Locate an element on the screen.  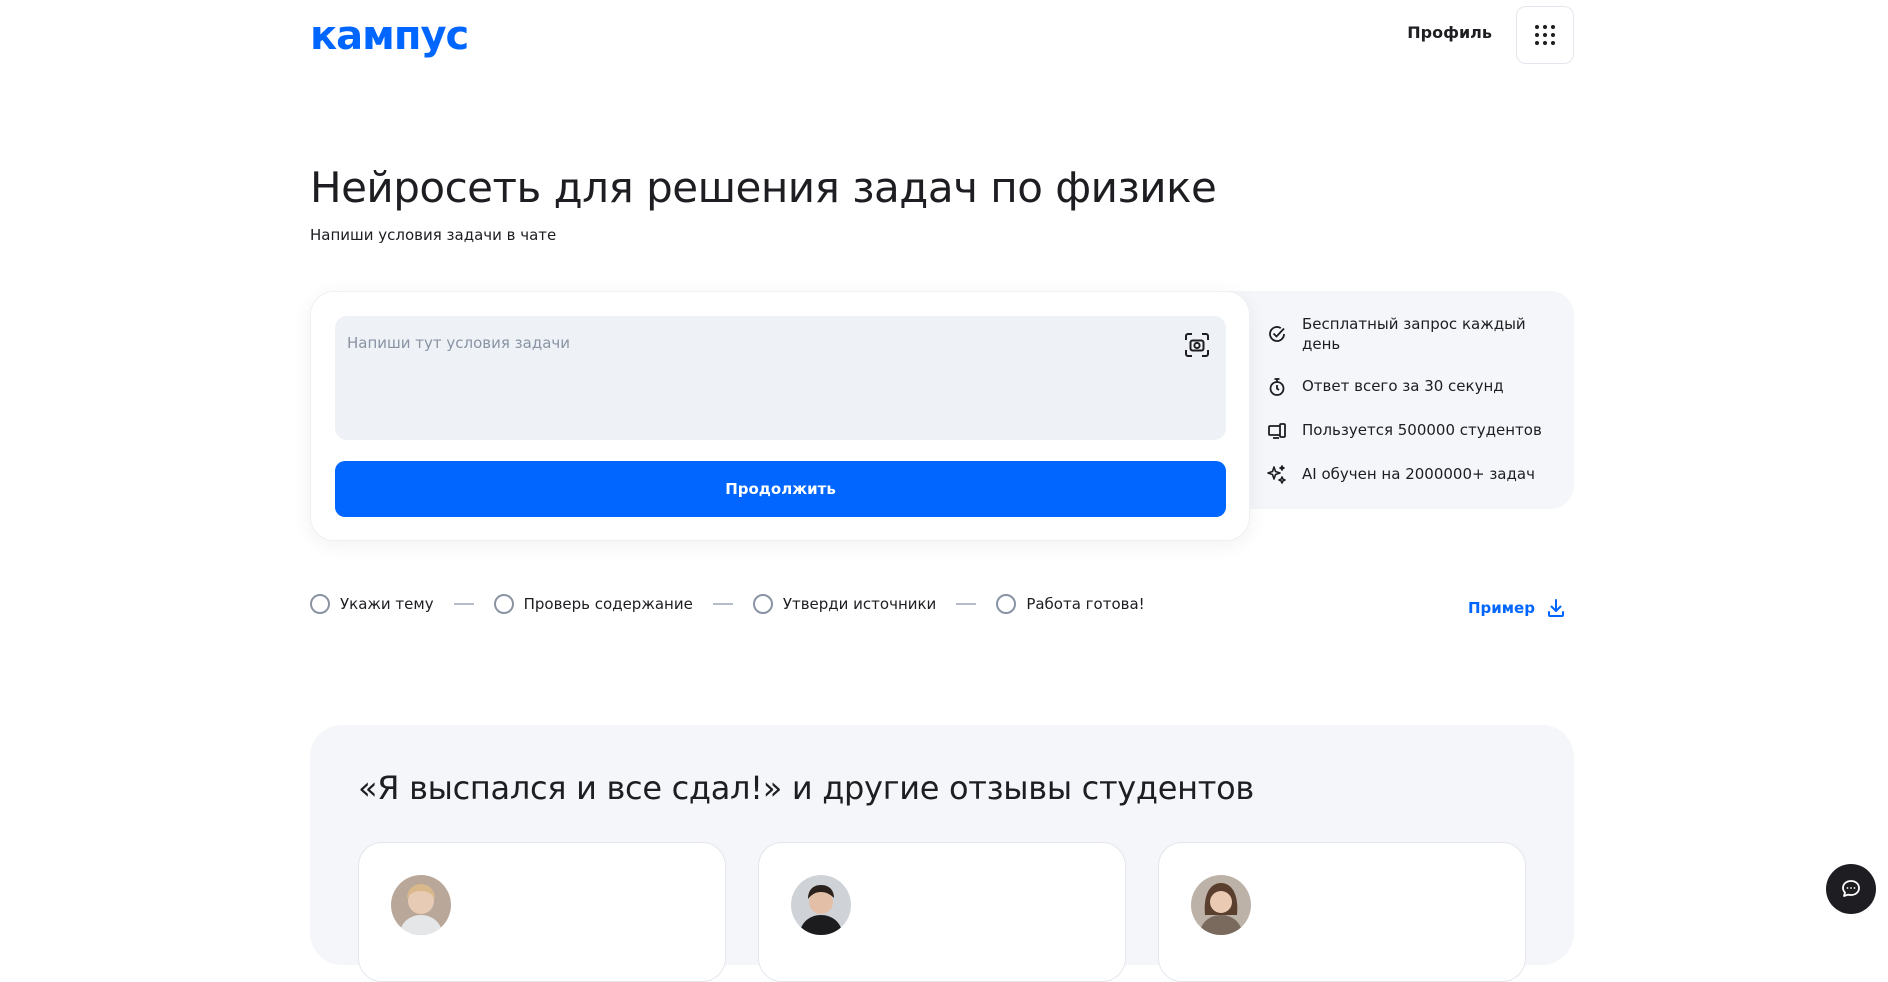
camera-scan-icon is located at coordinates (1197, 345).